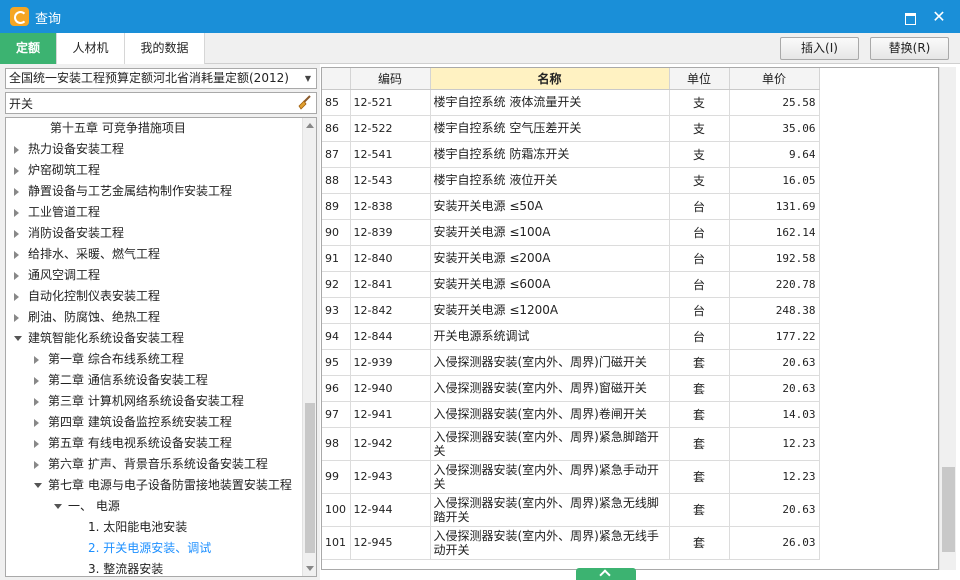 The image size is (960, 580). What do you see at coordinates (153, 548) in the screenshot?
I see `tree-item: 2. 开关电源安装、调试` at bounding box center [153, 548].